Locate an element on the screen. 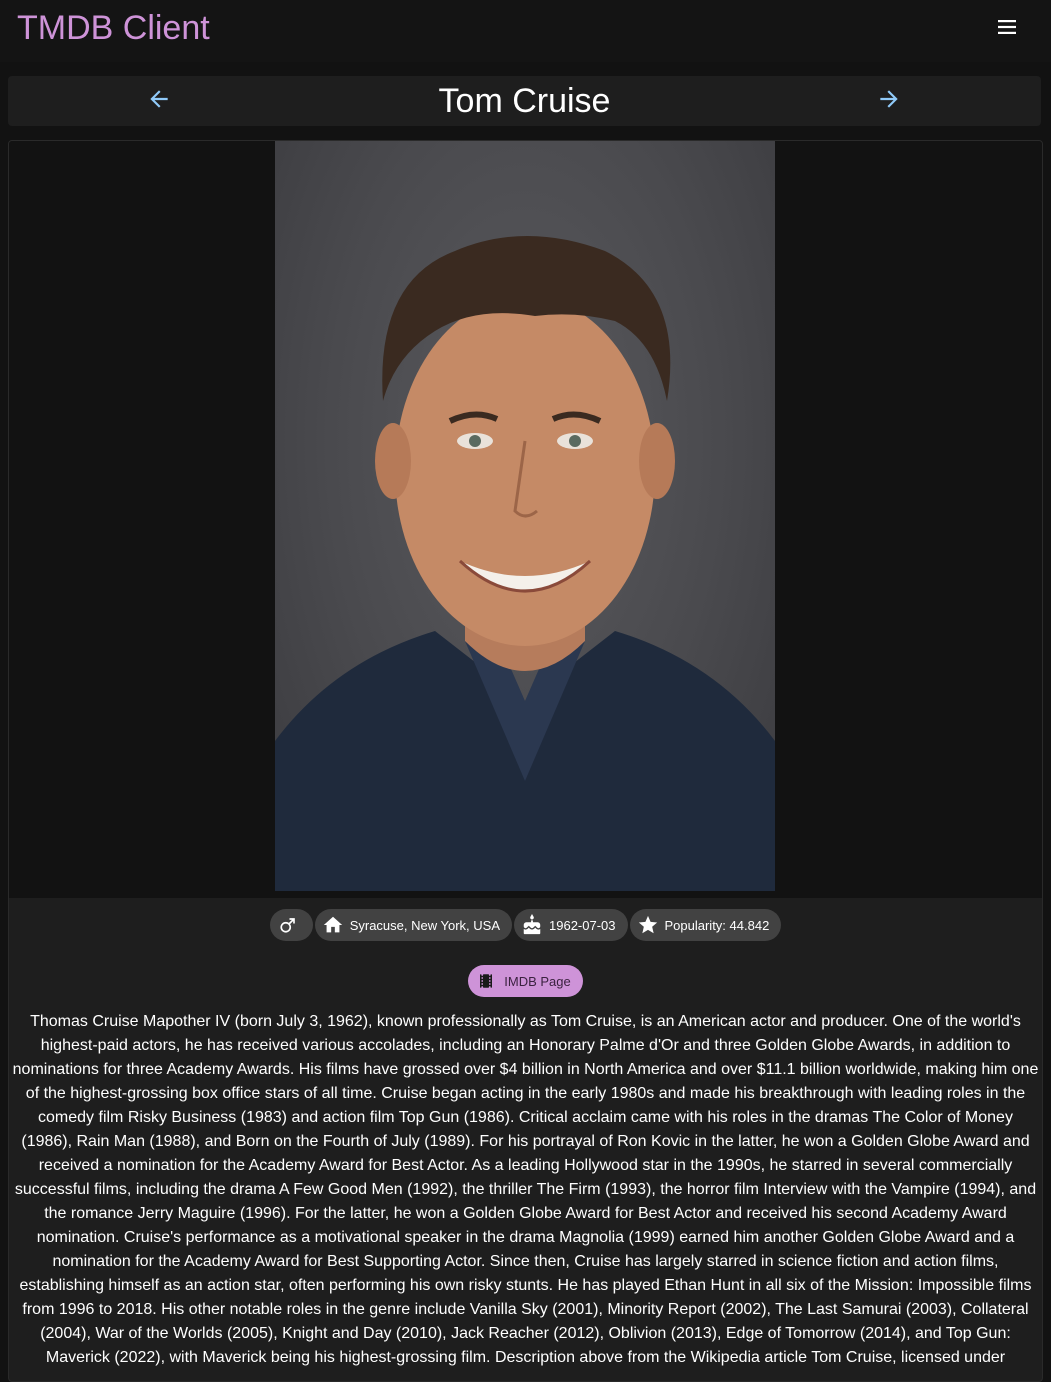  person-nav-bar: Tom Cruise is located at coordinates (524, 101).